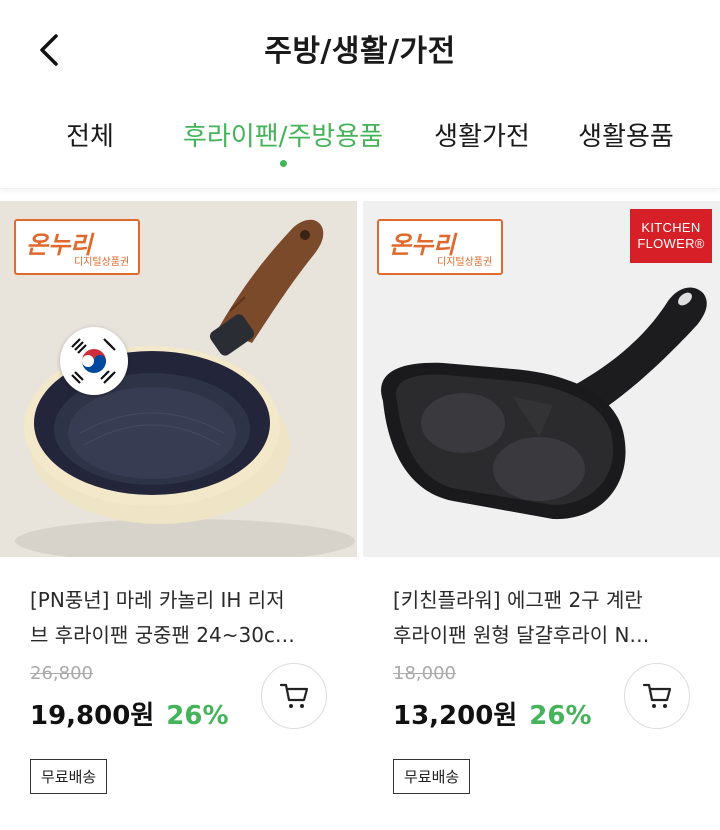 The height and width of the screenshot is (830, 720). I want to click on original-price: 18,000, so click(424, 673).